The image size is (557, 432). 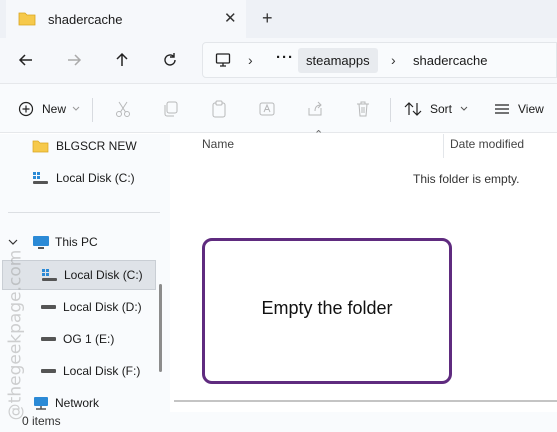 What do you see at coordinates (230, 18) in the screenshot?
I see `close-tab-button: ✕` at bounding box center [230, 18].